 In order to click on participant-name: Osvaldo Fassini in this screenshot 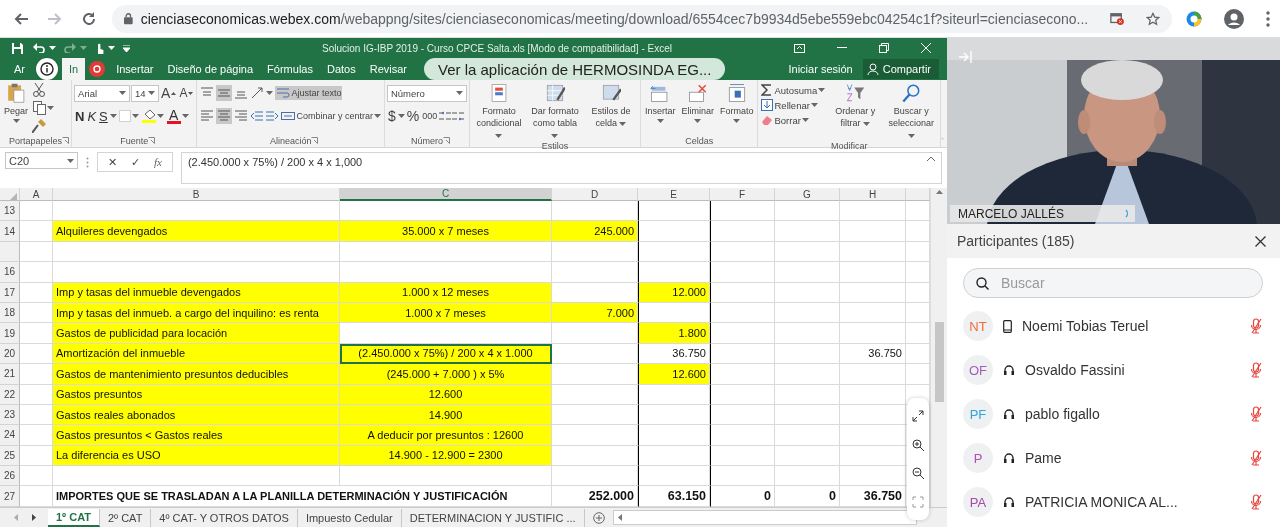, I will do `click(1132, 370)`.